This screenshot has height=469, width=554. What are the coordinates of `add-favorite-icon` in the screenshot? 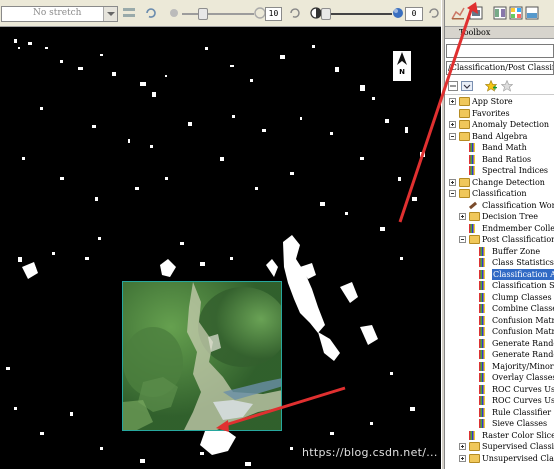 It's located at (491, 86).